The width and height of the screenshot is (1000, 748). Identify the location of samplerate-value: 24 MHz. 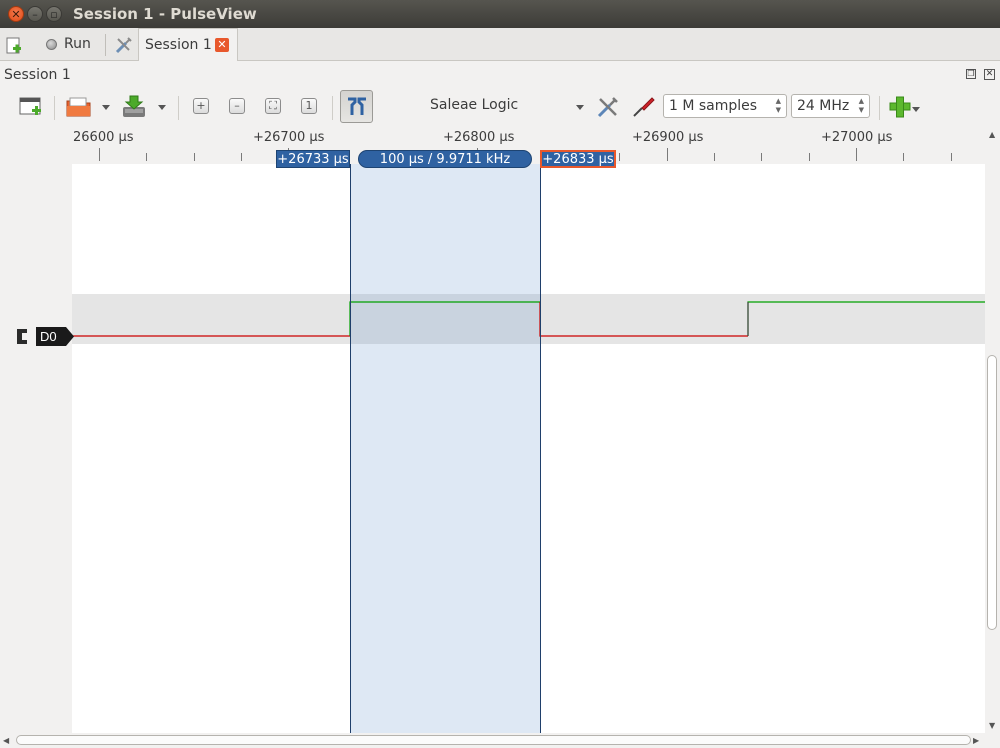
(823, 106).